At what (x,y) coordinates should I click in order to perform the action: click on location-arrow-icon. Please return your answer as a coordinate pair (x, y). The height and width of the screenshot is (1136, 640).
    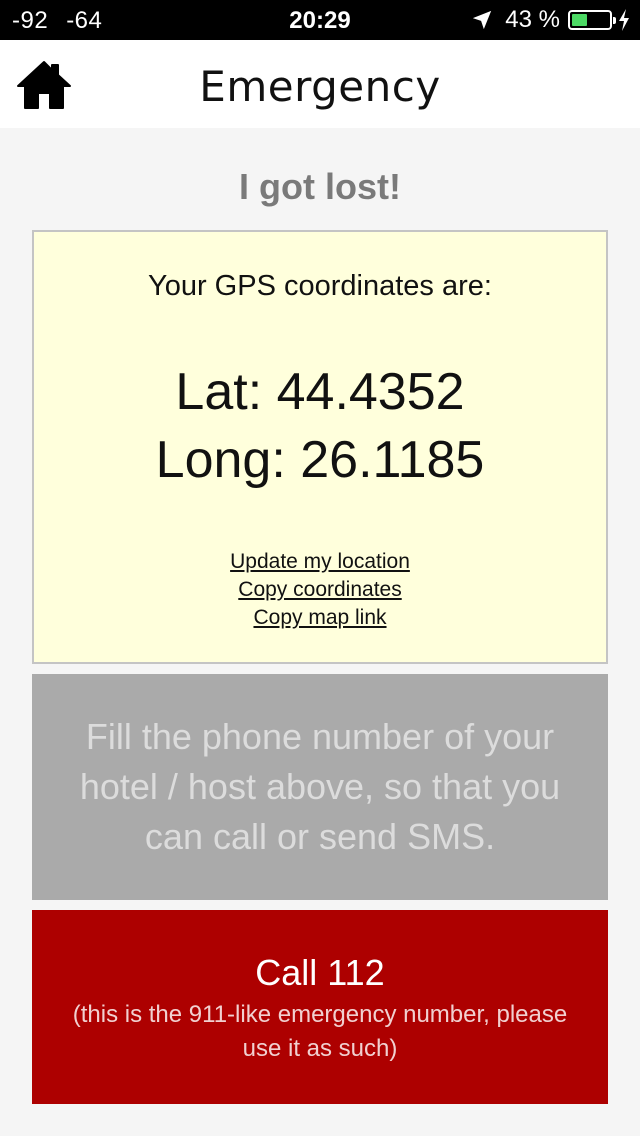
    Looking at the image, I should click on (482, 20).